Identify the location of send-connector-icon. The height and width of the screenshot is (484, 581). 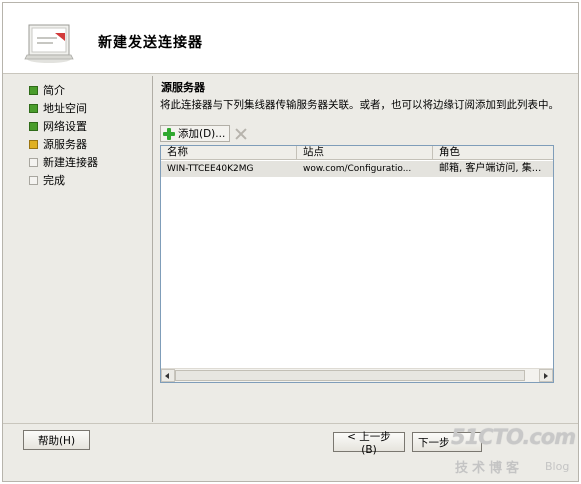
(49, 43).